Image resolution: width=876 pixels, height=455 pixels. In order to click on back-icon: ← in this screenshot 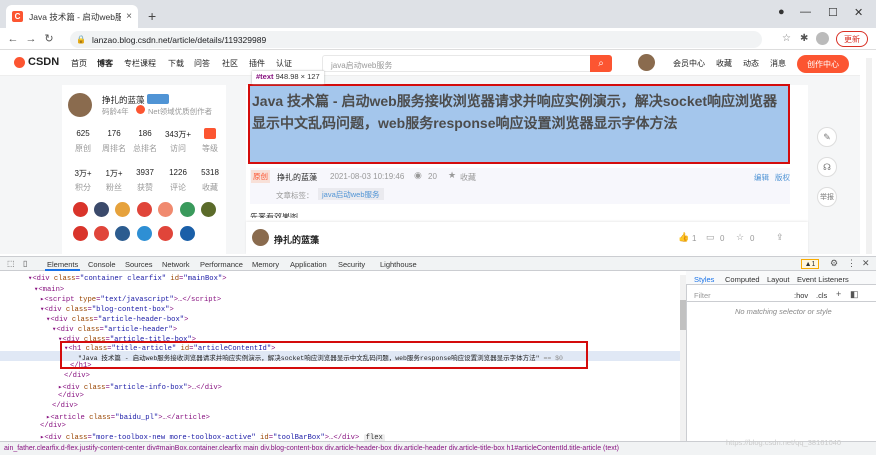, I will do `click(13, 39)`.